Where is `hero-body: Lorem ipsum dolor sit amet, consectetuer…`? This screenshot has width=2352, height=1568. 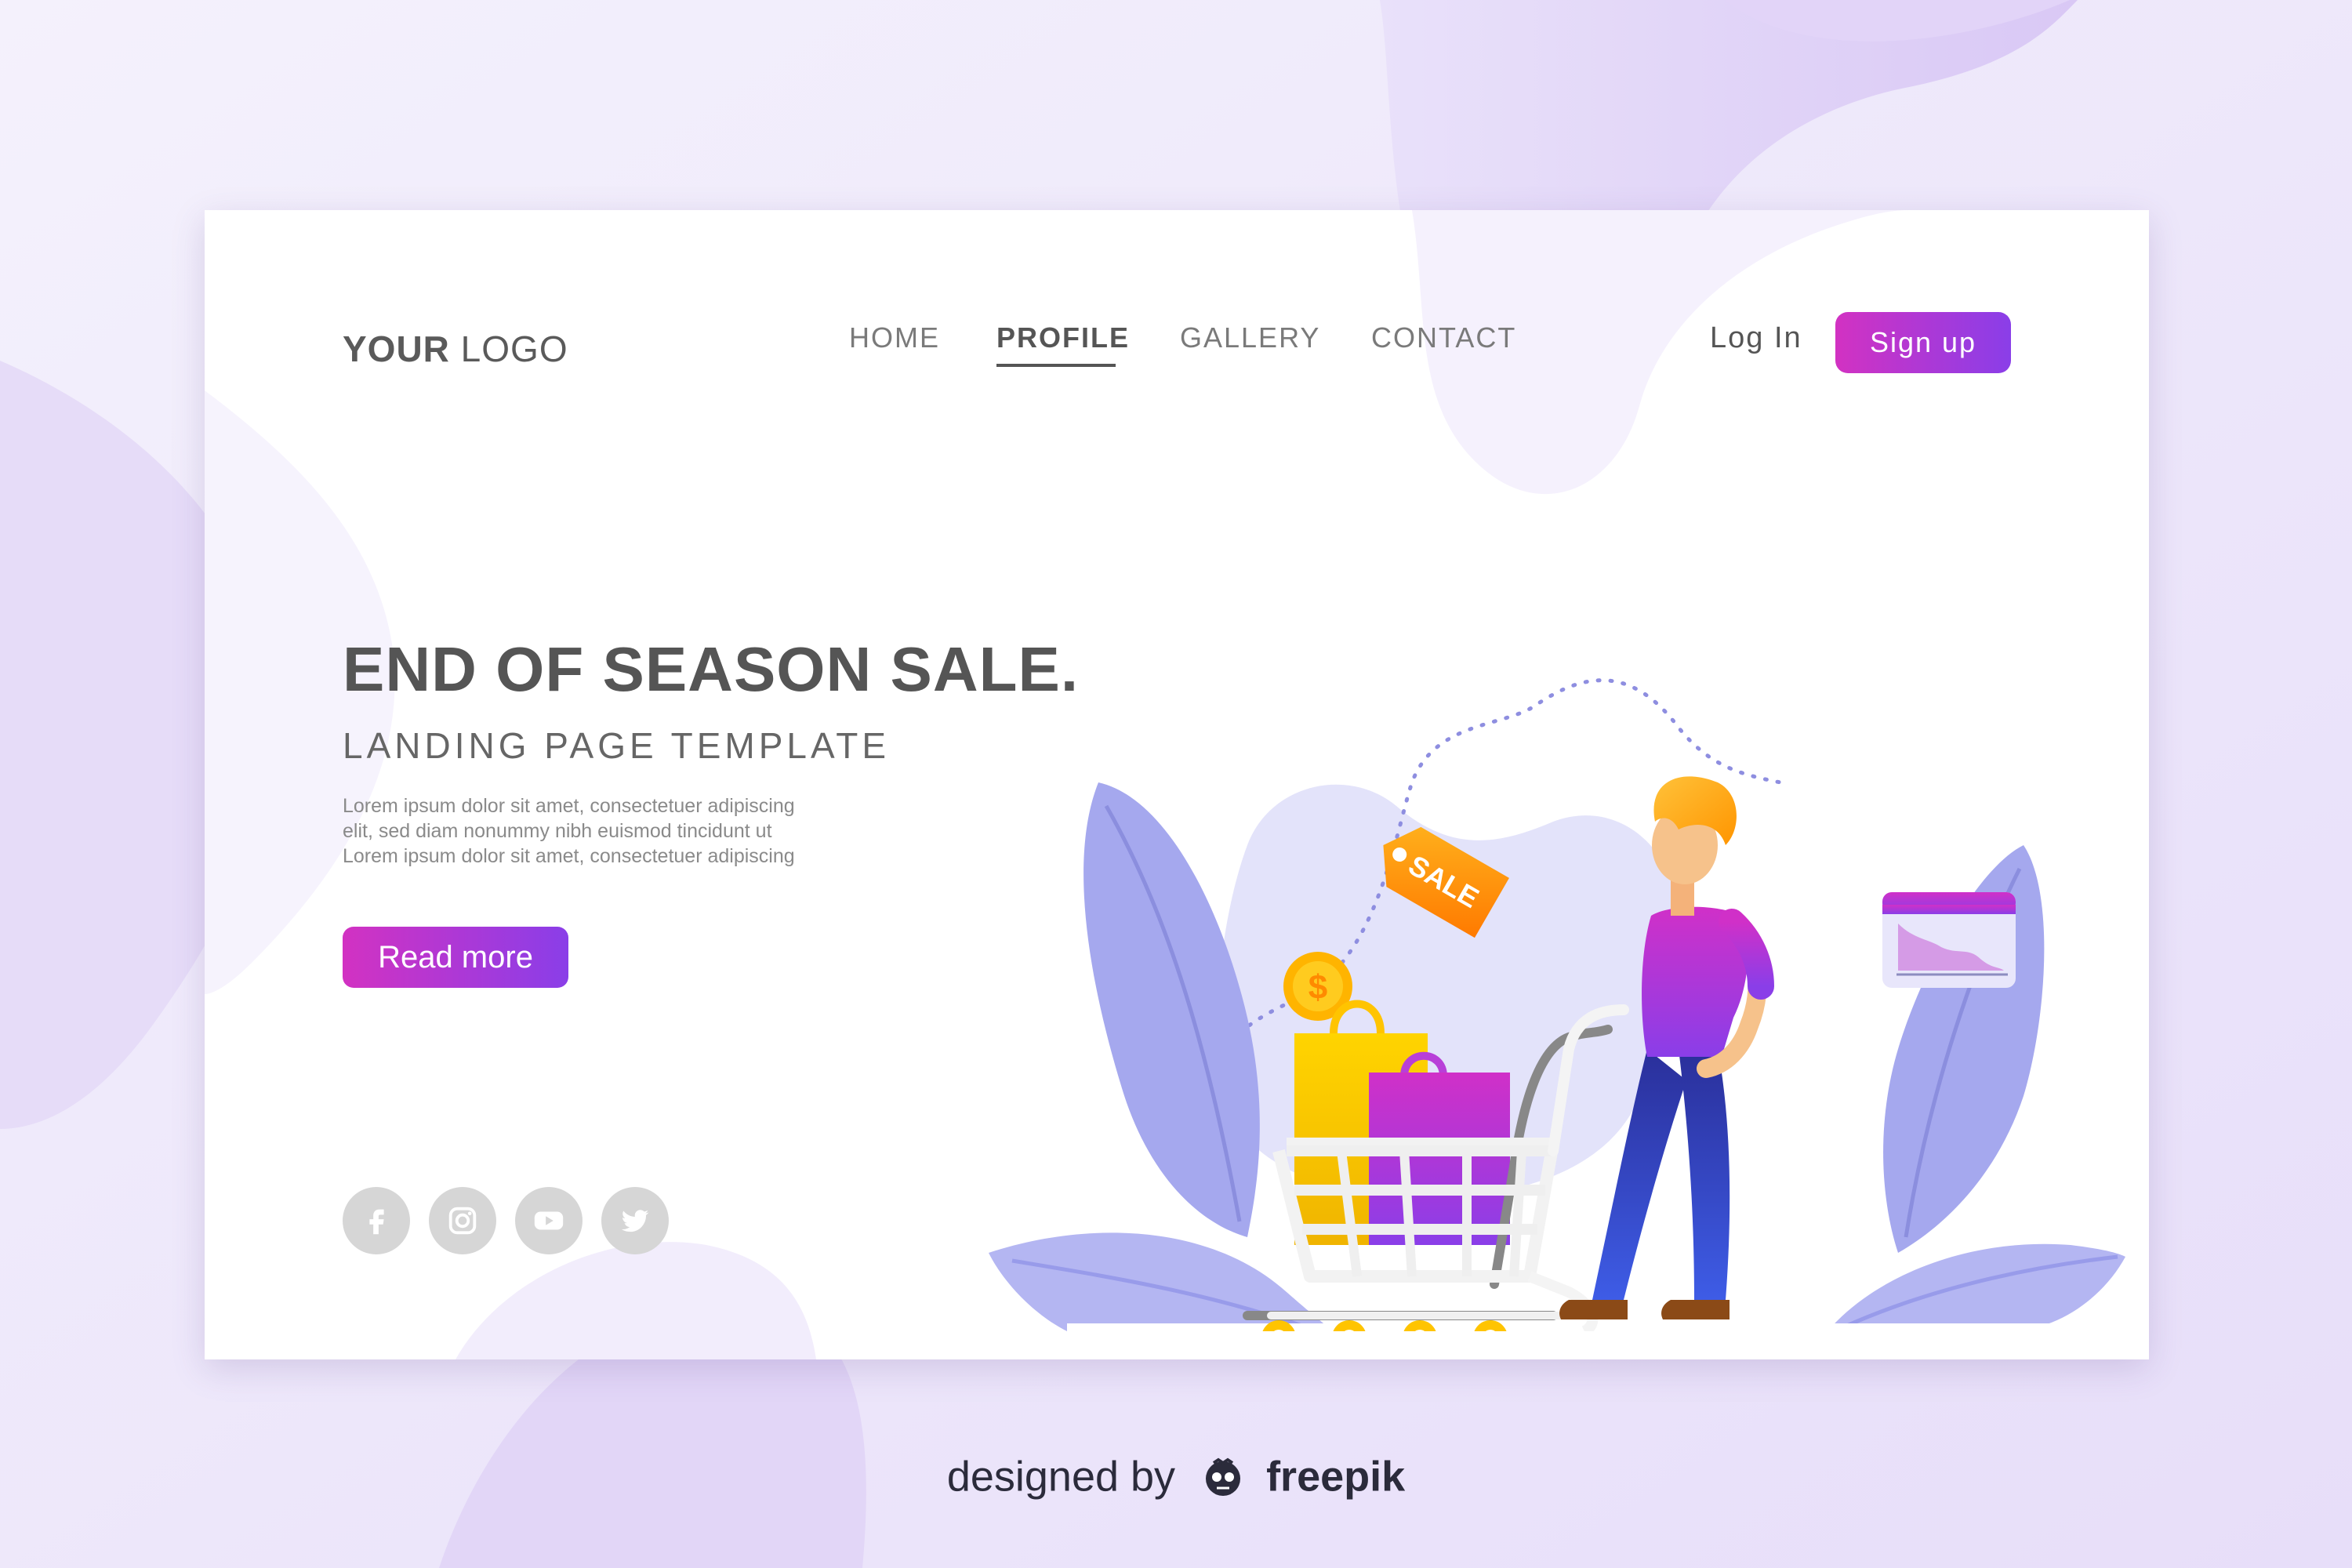
hero-body: Lorem ipsum dolor sit amet, consectetuer… is located at coordinates (617, 831).